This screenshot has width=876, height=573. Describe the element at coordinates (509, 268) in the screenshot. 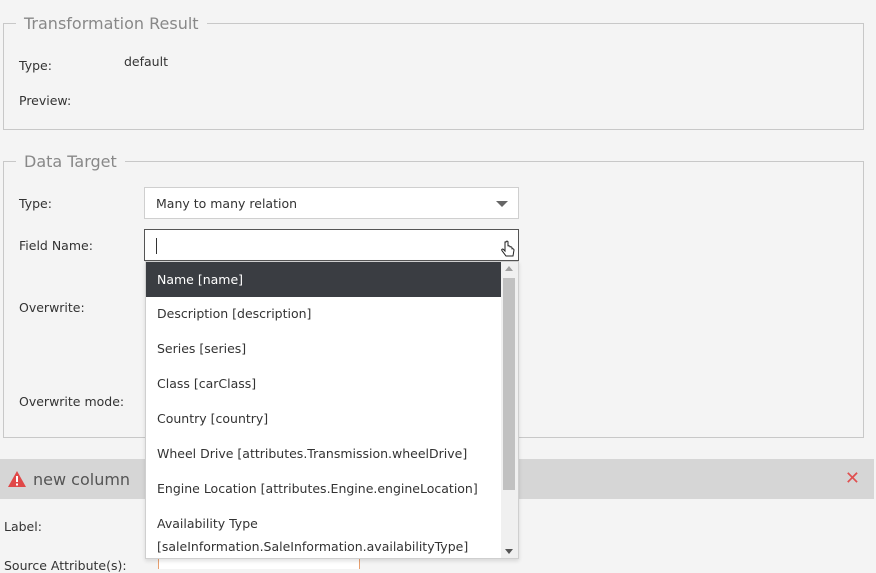

I see `scroll-up-icon` at that location.